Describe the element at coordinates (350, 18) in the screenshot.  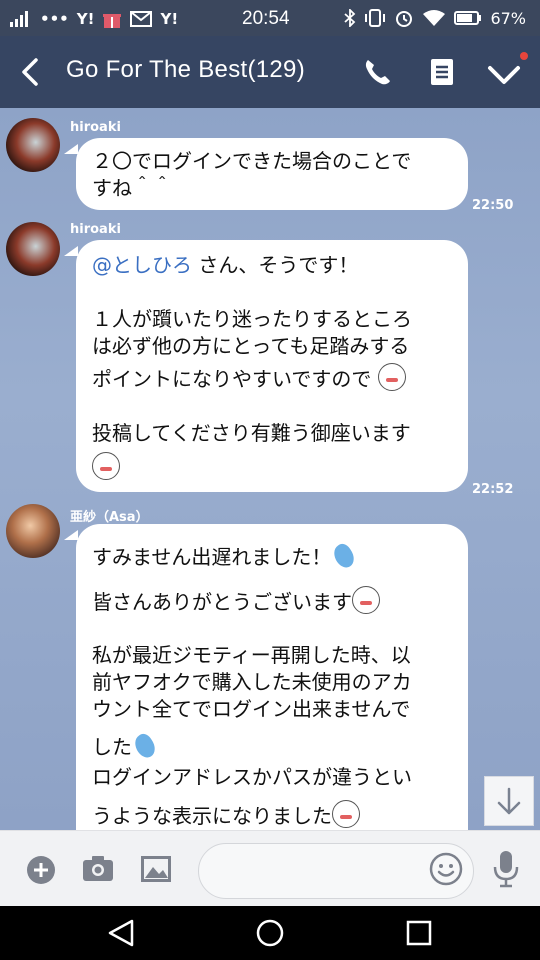
I see `bluetooth-icon` at that location.